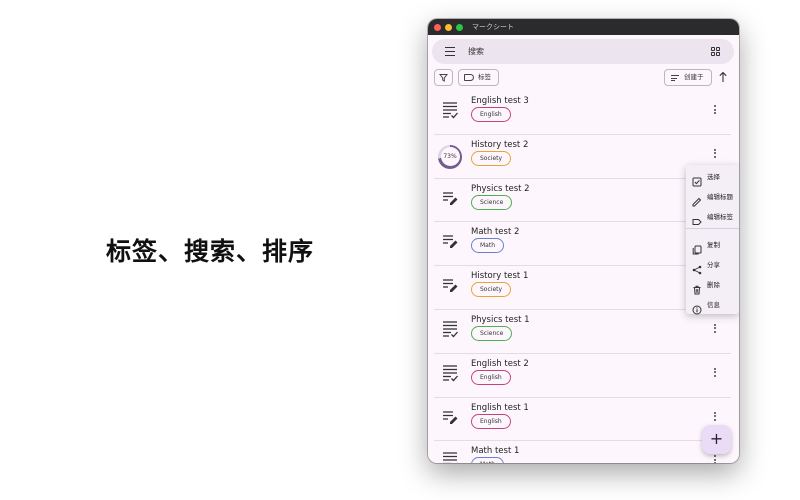  What do you see at coordinates (500, 144) in the screenshot?
I see `item-title: History test 2` at bounding box center [500, 144].